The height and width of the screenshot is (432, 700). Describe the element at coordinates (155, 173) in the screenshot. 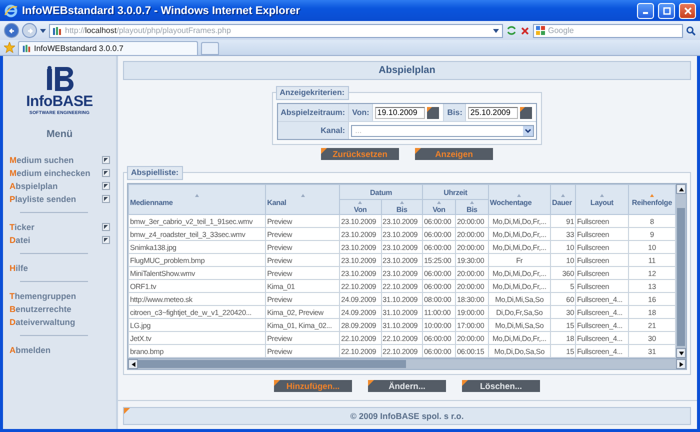

I see `panel-legend: Abspielliste:` at that location.